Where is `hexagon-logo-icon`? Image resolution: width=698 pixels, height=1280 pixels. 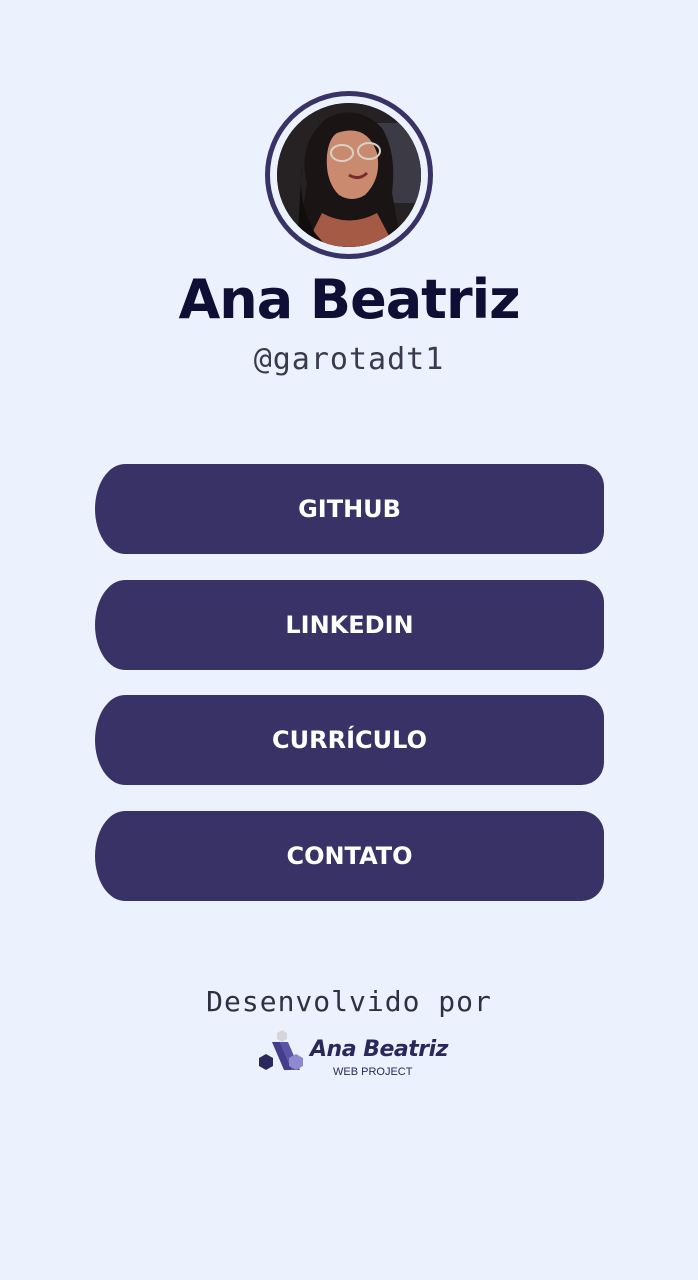 hexagon-logo-icon is located at coordinates (281, 1050).